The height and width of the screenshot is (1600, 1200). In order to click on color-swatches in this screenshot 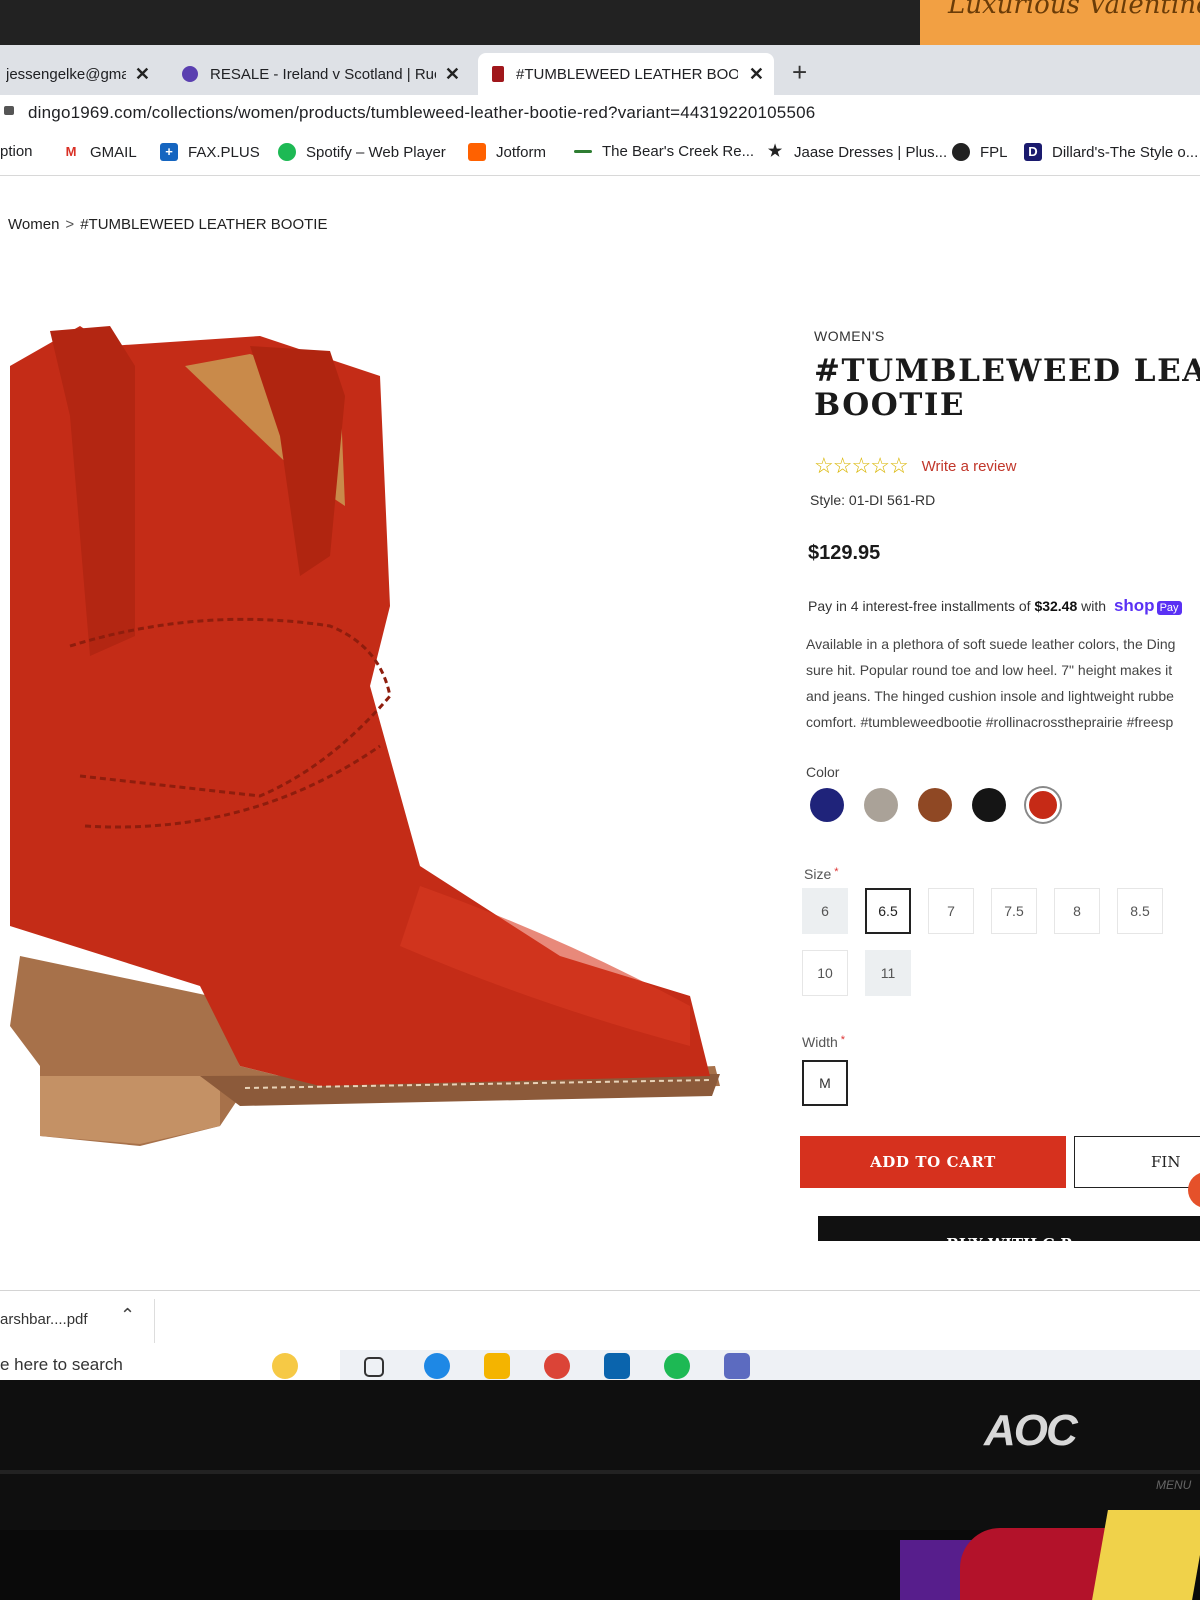, I will do `click(945, 805)`.